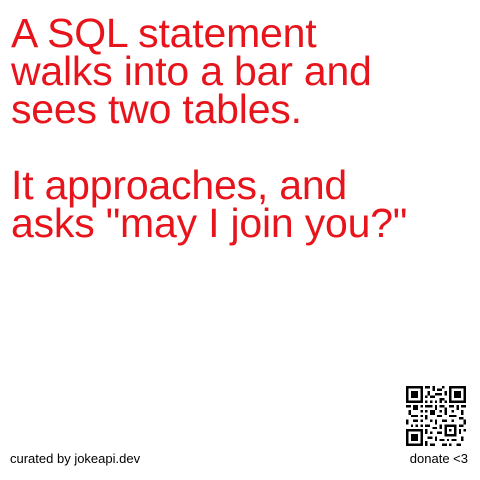  Describe the element at coordinates (191, 71) in the screenshot. I see `joke-setup-line-2: walks into a bar and` at that location.